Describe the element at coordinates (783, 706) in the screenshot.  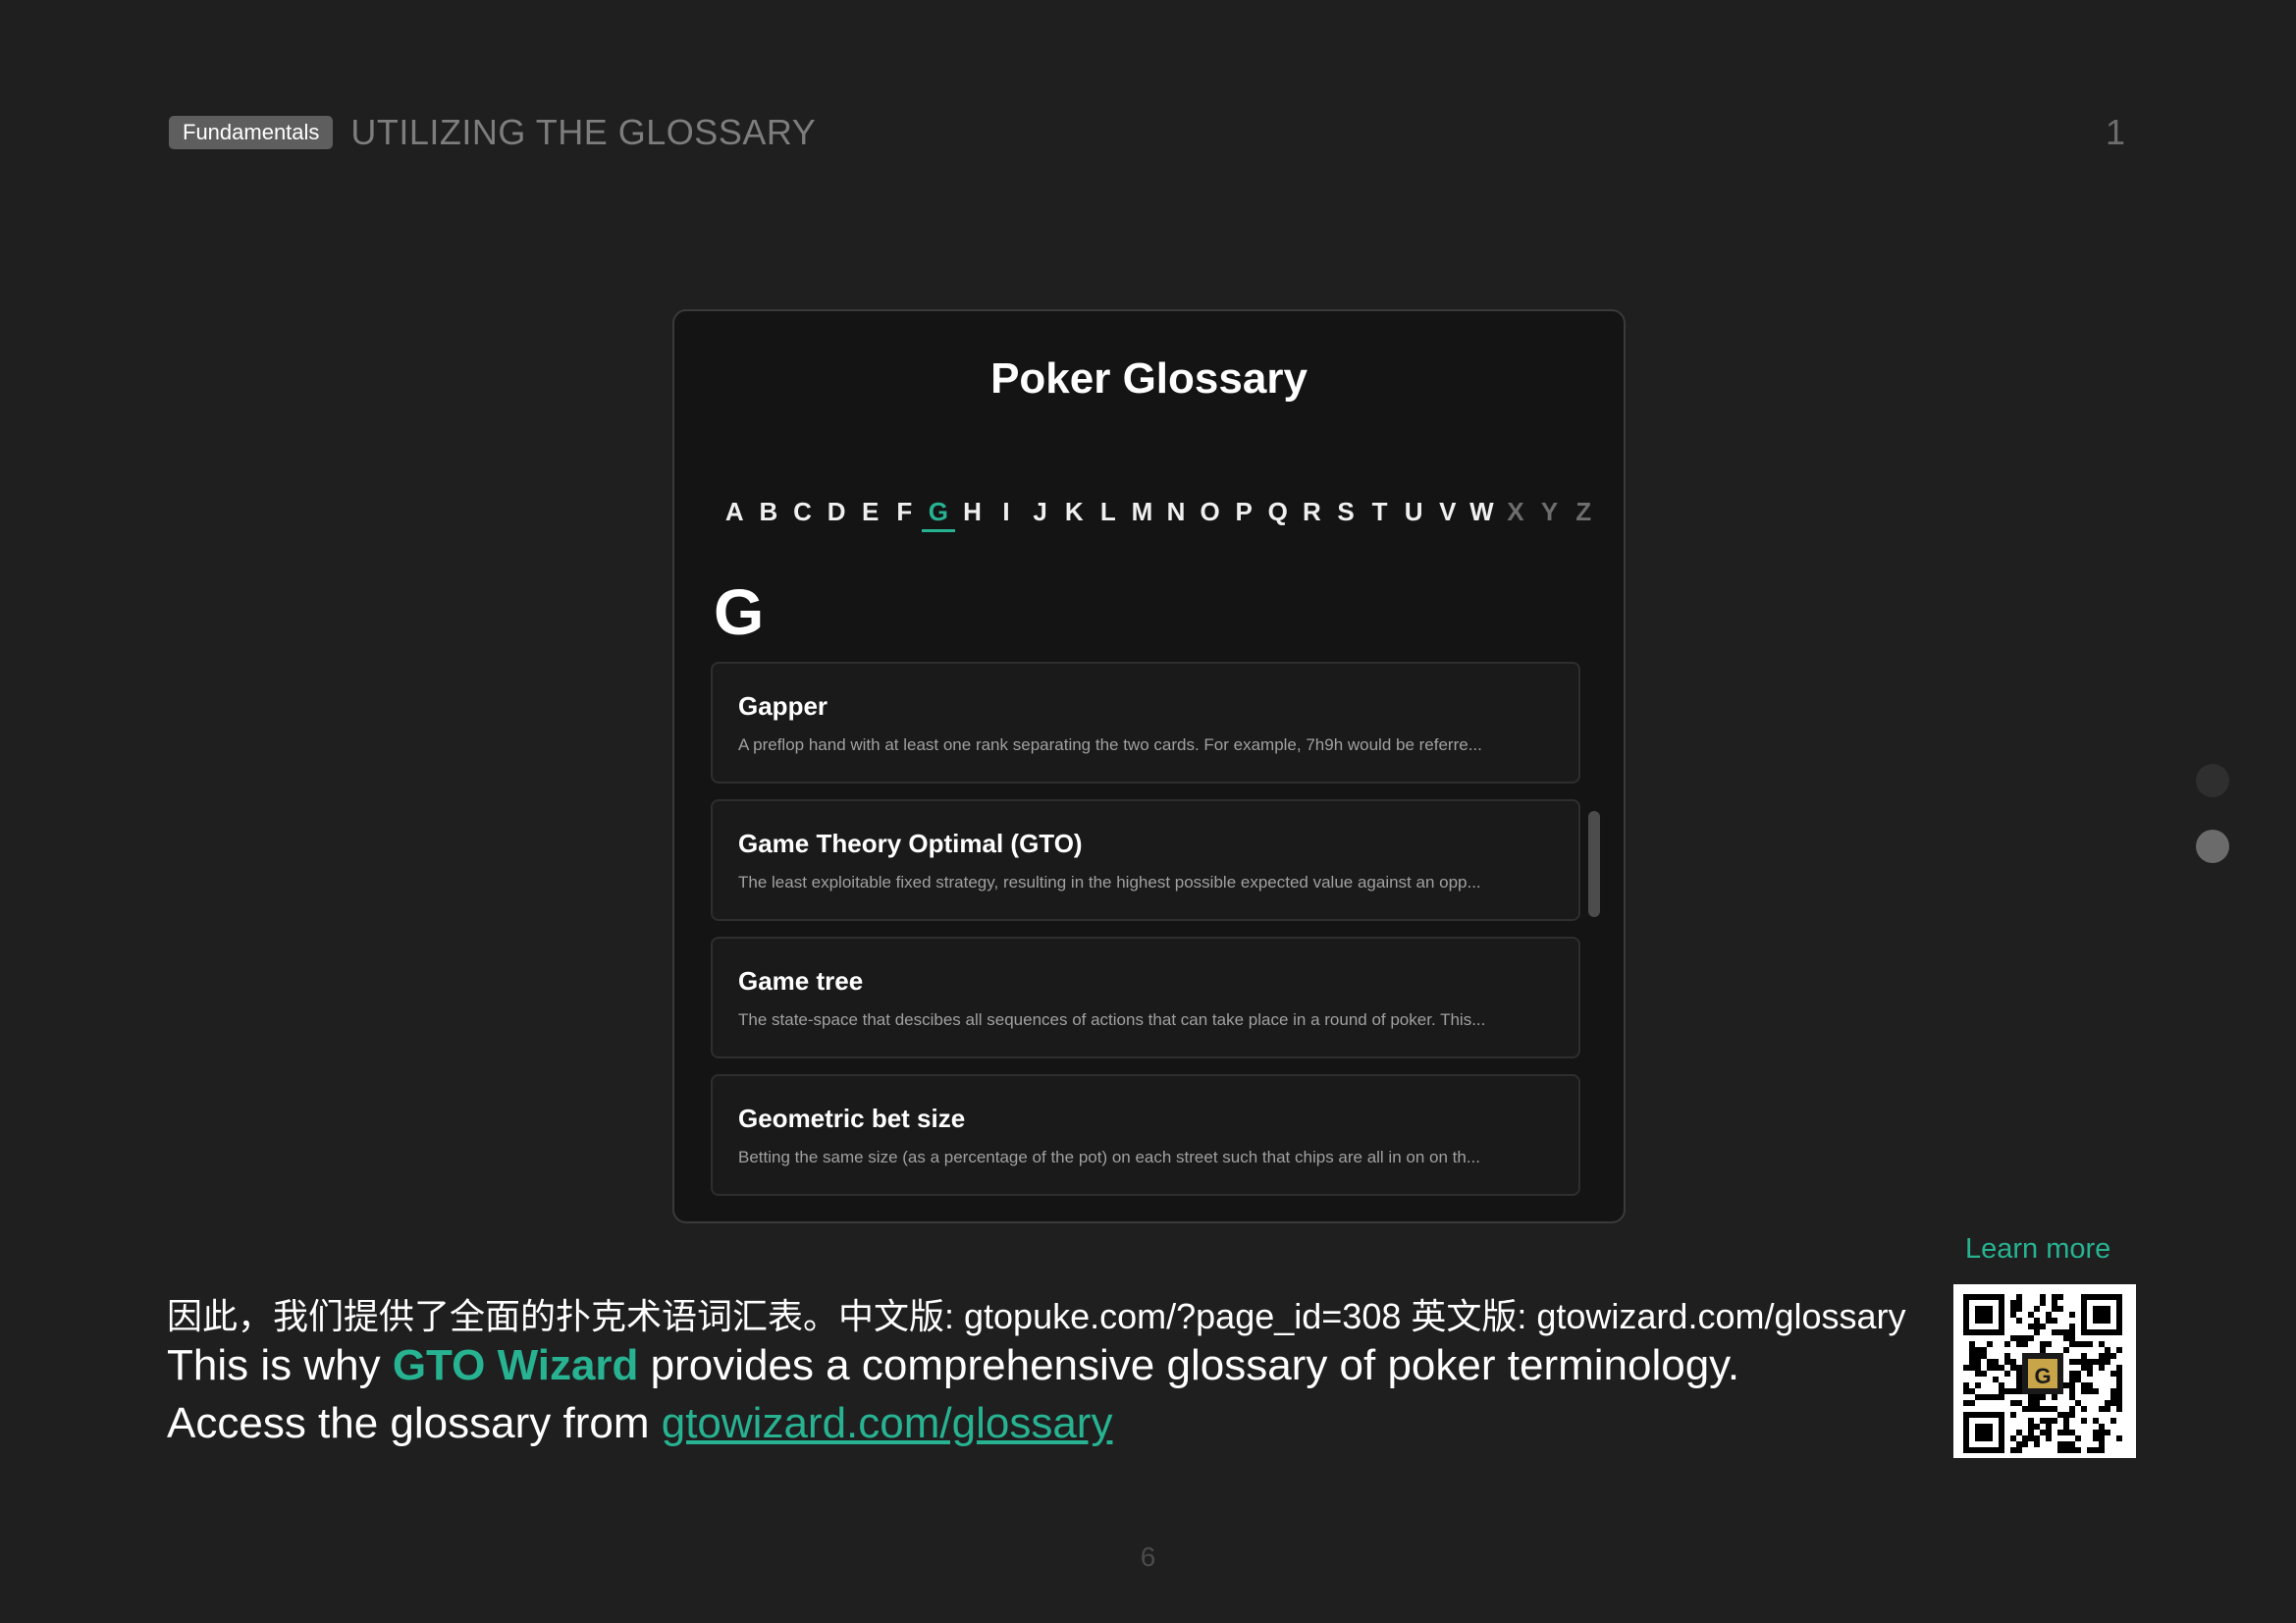
I see `entry-title: Gapper` at that location.